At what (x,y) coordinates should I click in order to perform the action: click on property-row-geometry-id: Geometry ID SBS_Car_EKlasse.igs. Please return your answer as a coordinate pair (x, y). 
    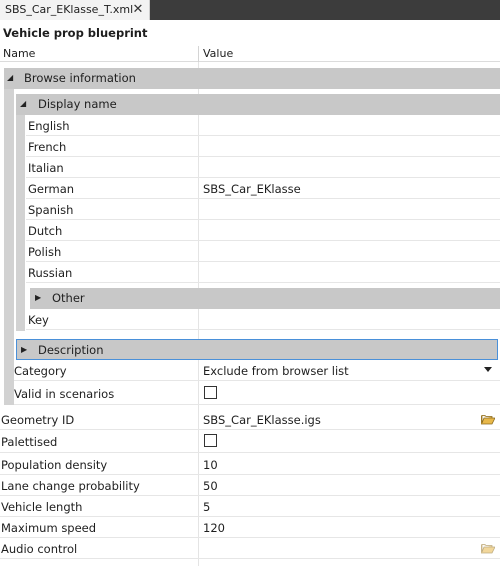
    Looking at the image, I should click on (250, 419).